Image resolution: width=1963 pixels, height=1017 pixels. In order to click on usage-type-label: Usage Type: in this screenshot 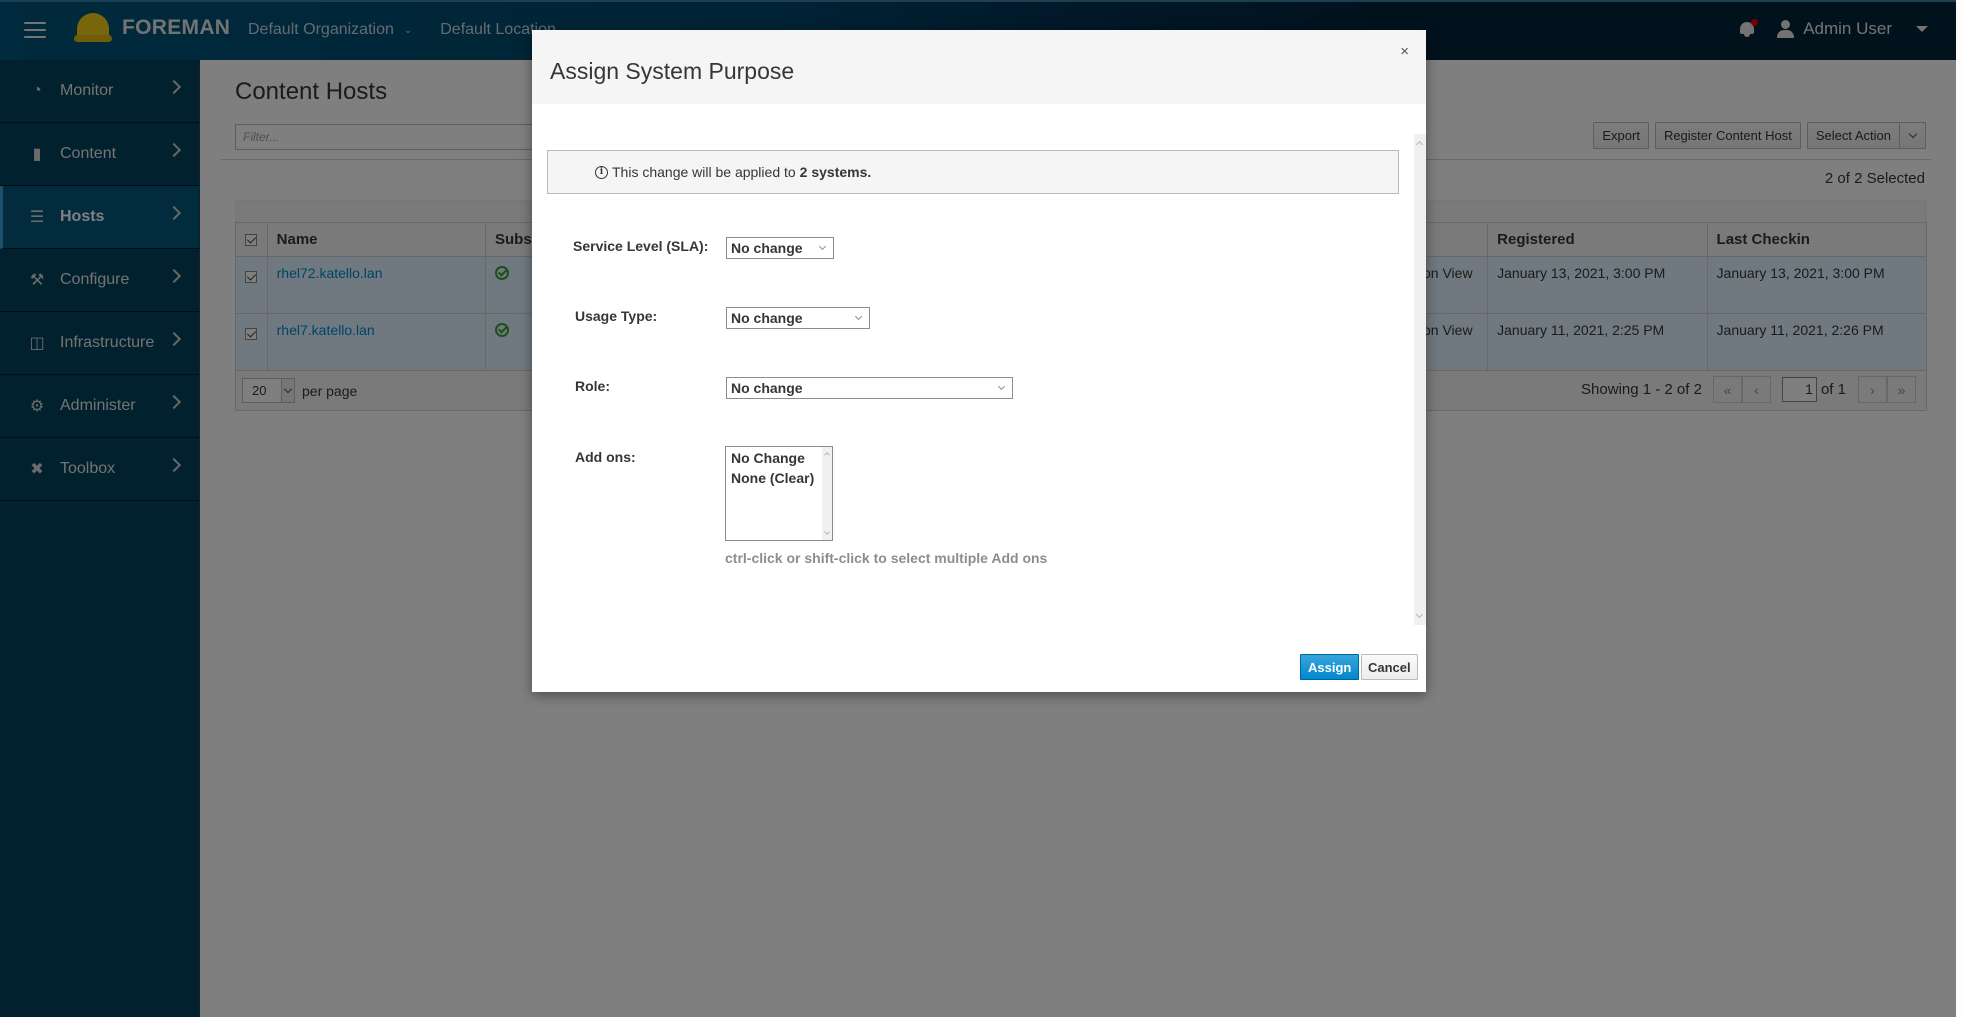, I will do `click(616, 316)`.